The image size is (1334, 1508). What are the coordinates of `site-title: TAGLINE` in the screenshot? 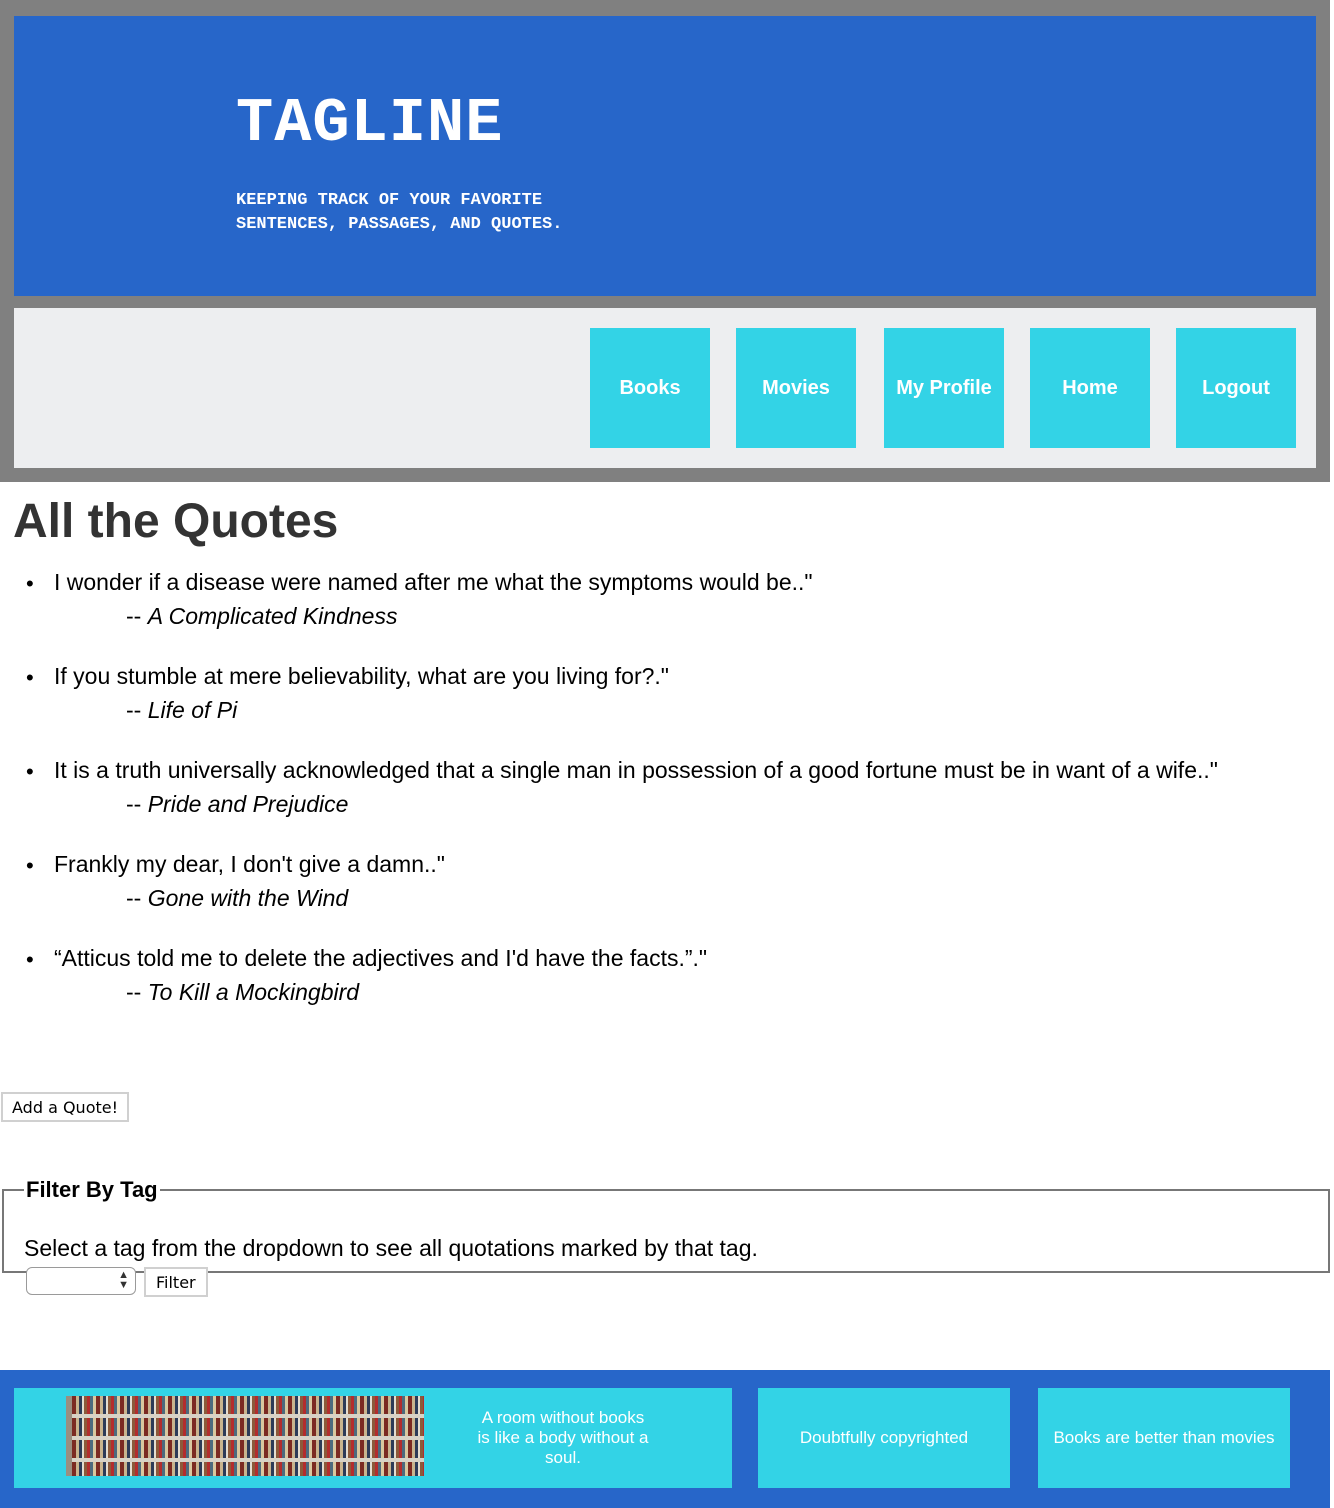 It's located at (370, 123).